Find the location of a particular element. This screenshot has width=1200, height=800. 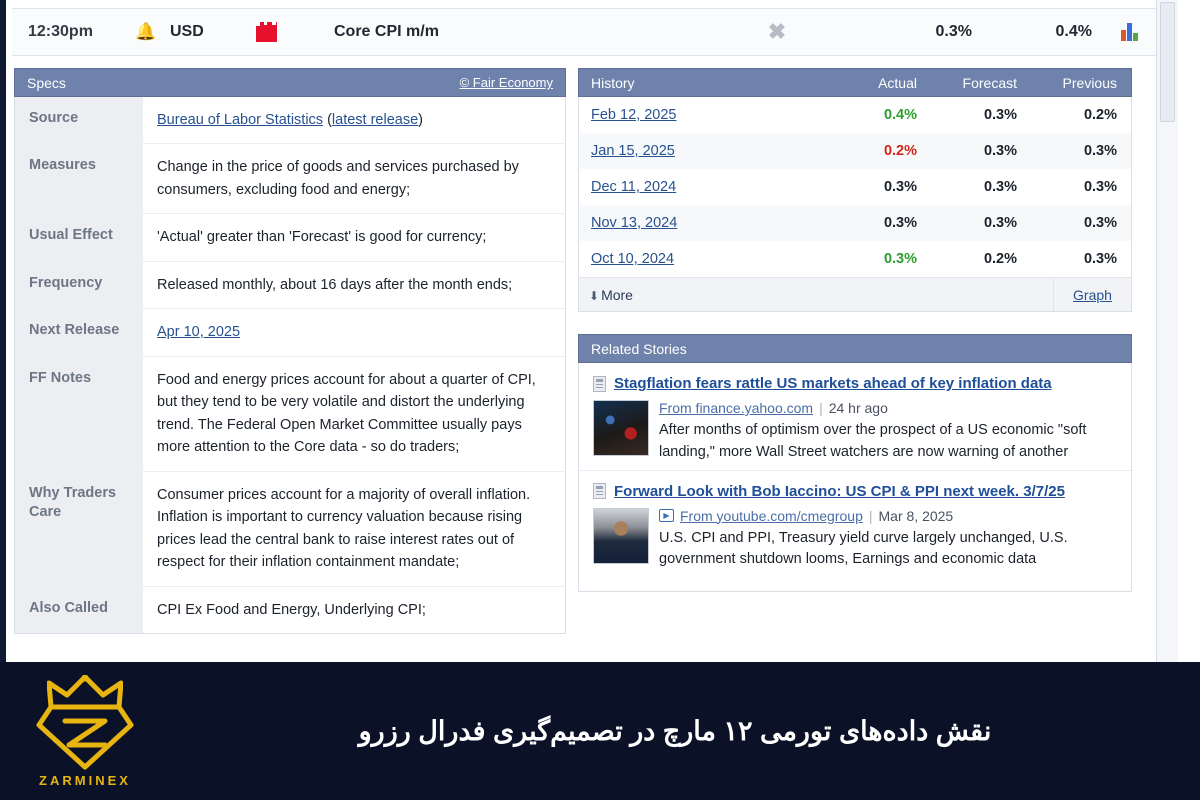

history-previous: 0.3% is located at coordinates (1100, 151).